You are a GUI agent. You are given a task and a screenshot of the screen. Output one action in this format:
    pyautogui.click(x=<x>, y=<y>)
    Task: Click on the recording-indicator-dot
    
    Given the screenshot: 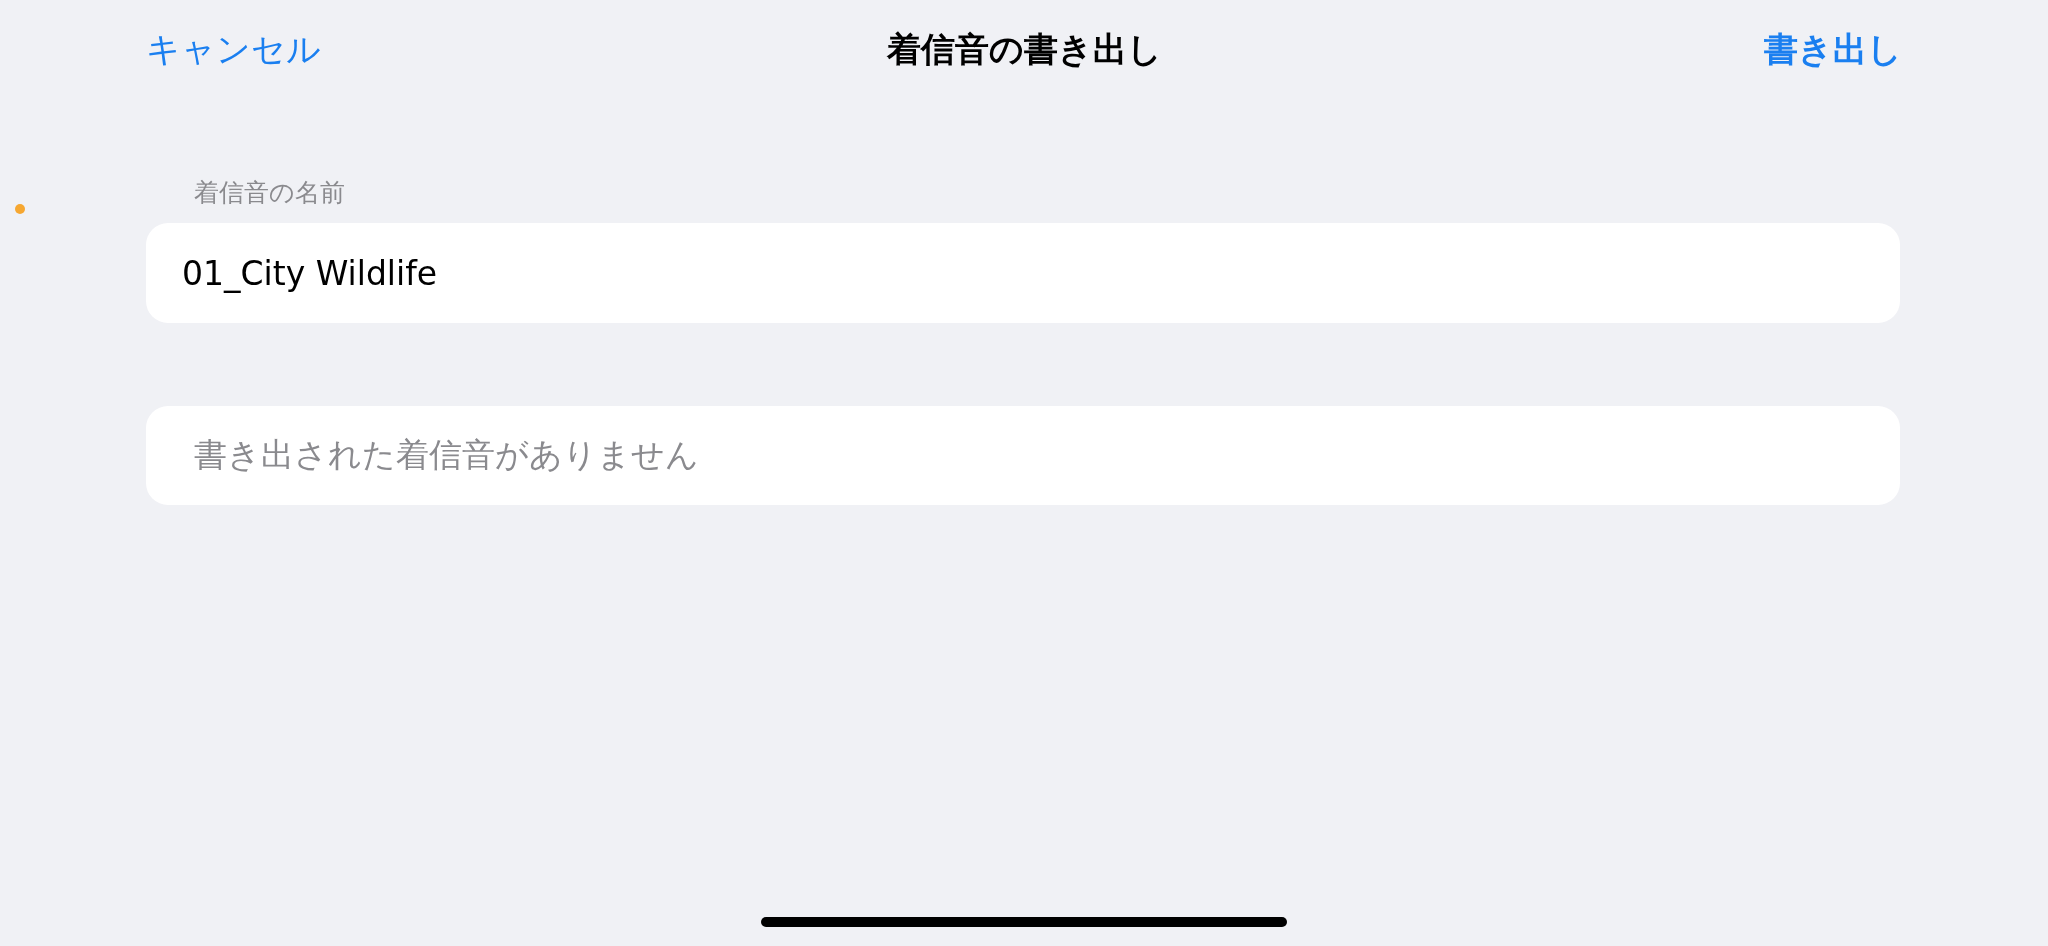 What is the action you would take?
    pyautogui.click(x=20, y=209)
    